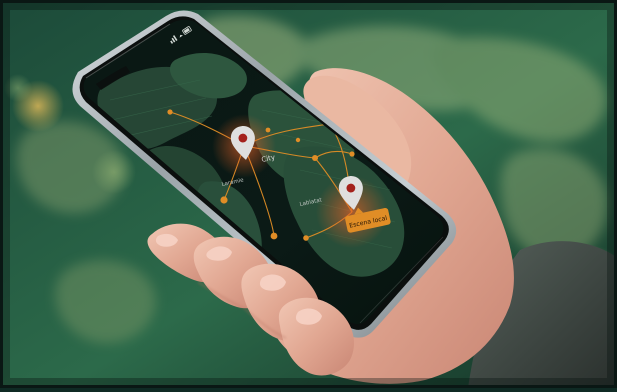  I want to click on bokeh-light, so click(114, 172).